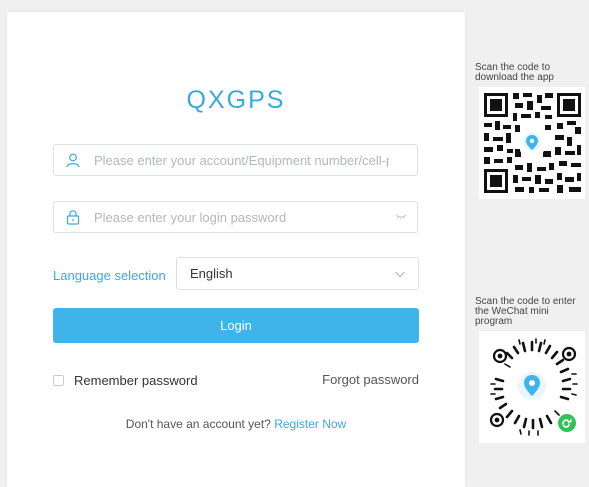  I want to click on language-label: Language selection, so click(109, 275).